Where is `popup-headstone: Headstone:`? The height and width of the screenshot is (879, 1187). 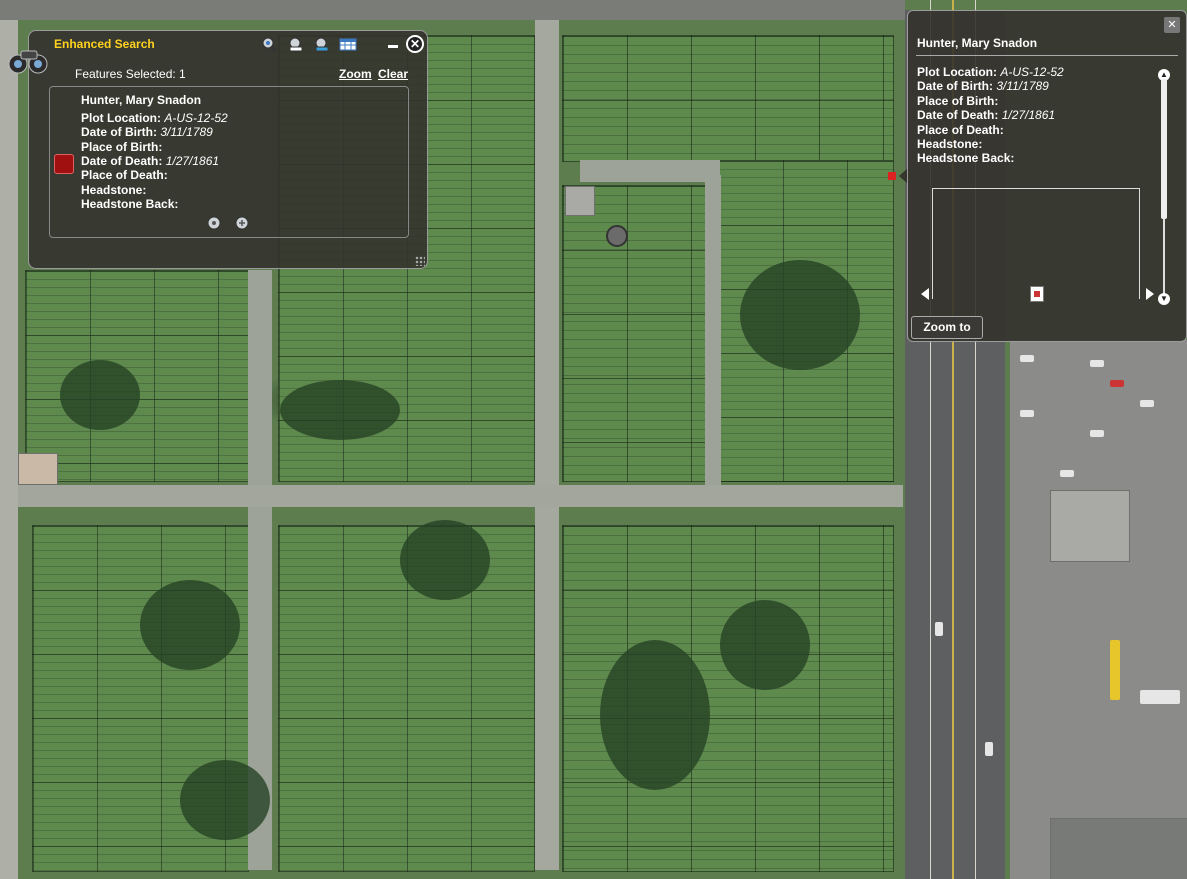
popup-headstone: Headstone: is located at coordinates (950, 144).